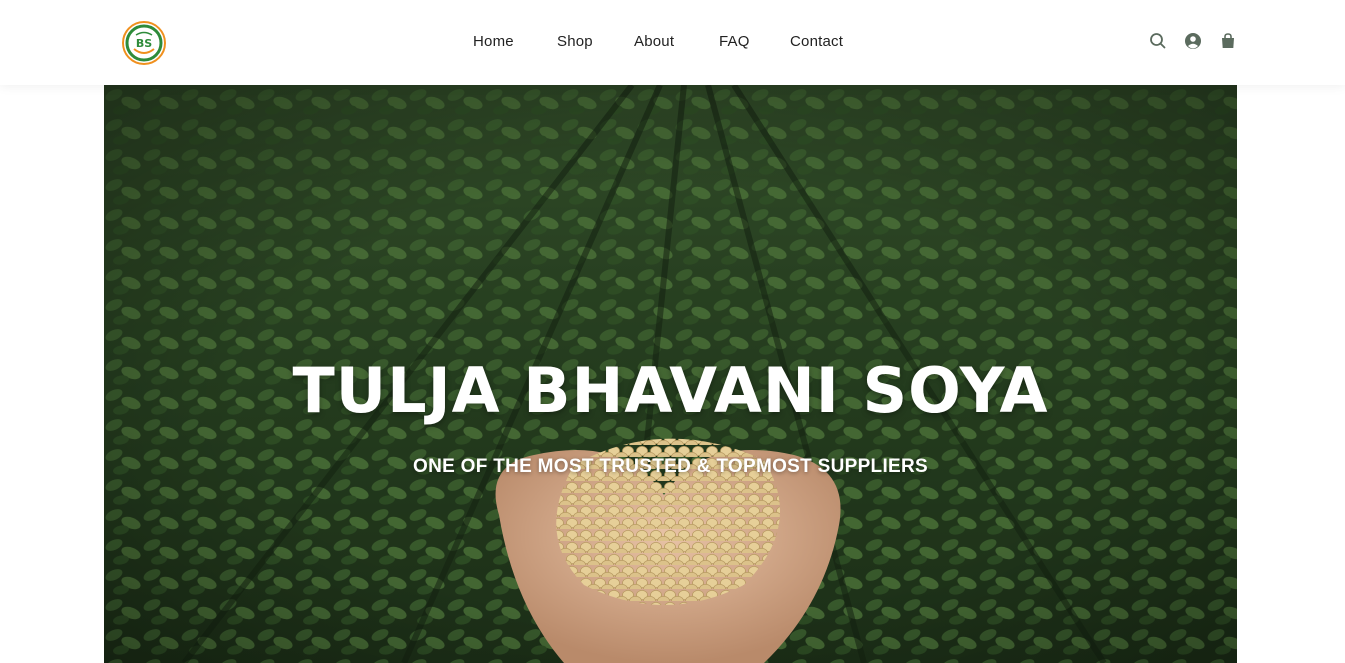 The width and height of the screenshot is (1345, 663). Describe the element at coordinates (816, 42) in the screenshot. I see `nav-contact: Contact` at that location.